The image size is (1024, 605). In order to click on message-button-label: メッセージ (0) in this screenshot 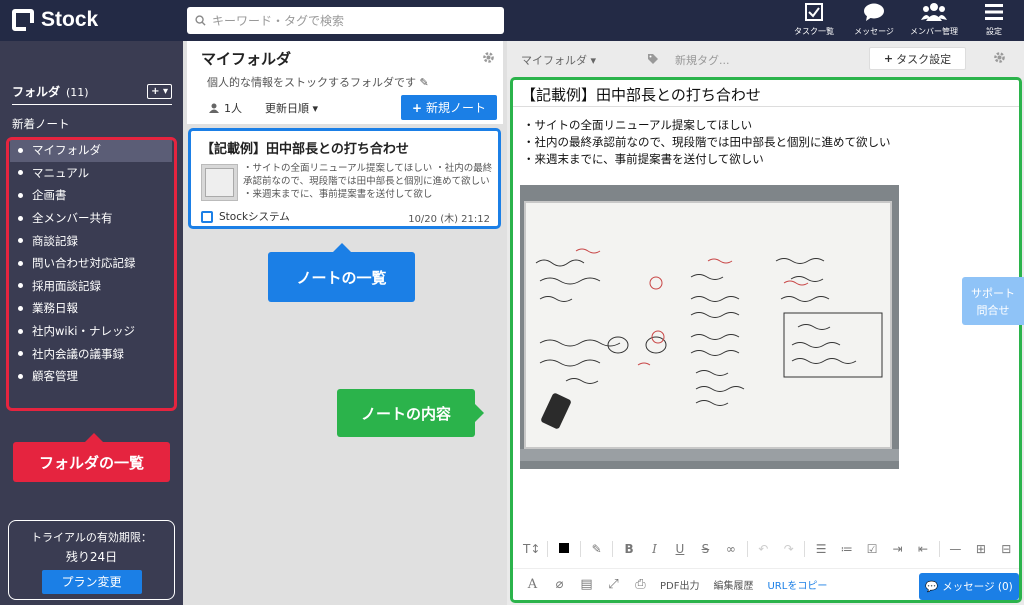, I will do `click(977, 587)`.